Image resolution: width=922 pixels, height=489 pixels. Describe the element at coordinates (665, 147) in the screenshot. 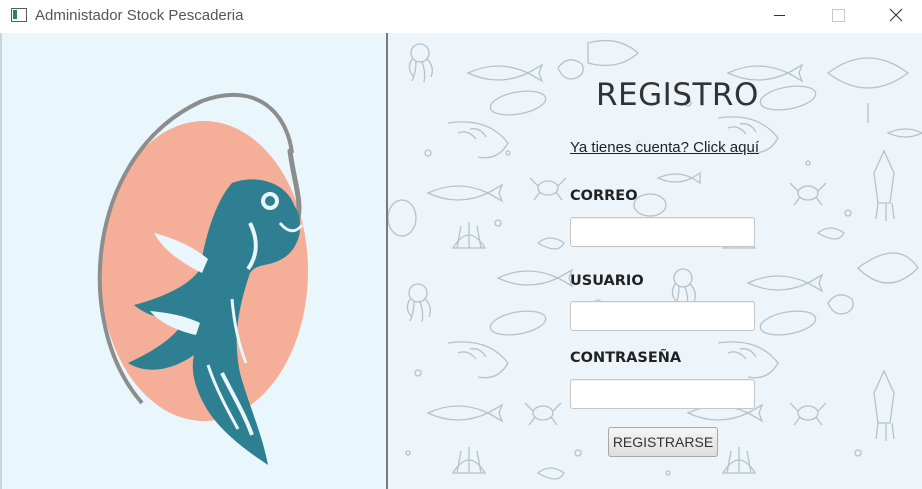

I see `login-link: Ya tienes cuenta? Click aquí` at that location.